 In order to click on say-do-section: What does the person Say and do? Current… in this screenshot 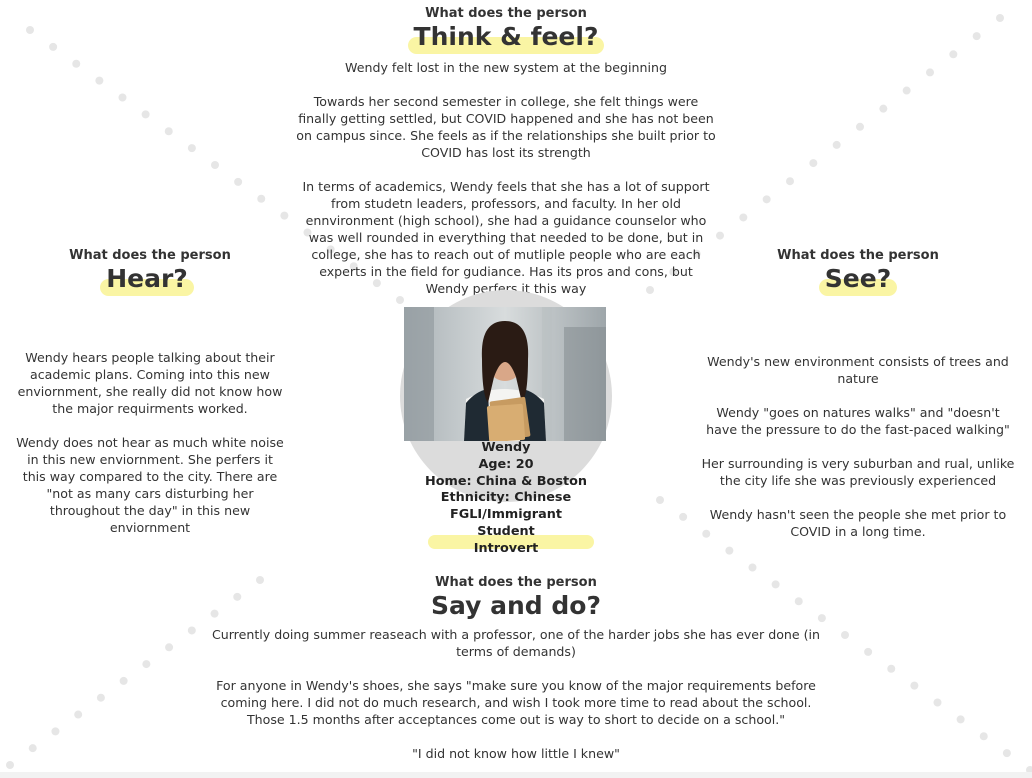, I will do `click(516, 668)`.